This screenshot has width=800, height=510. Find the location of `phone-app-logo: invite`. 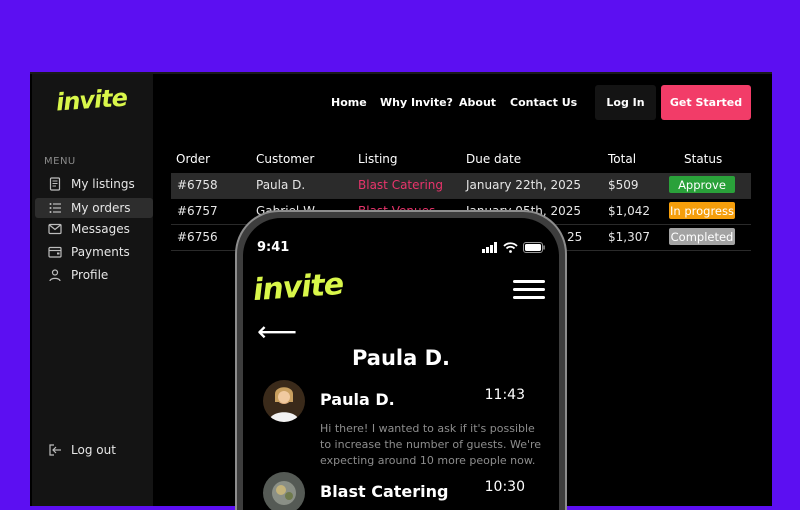

phone-app-logo: invite is located at coordinates (298, 287).